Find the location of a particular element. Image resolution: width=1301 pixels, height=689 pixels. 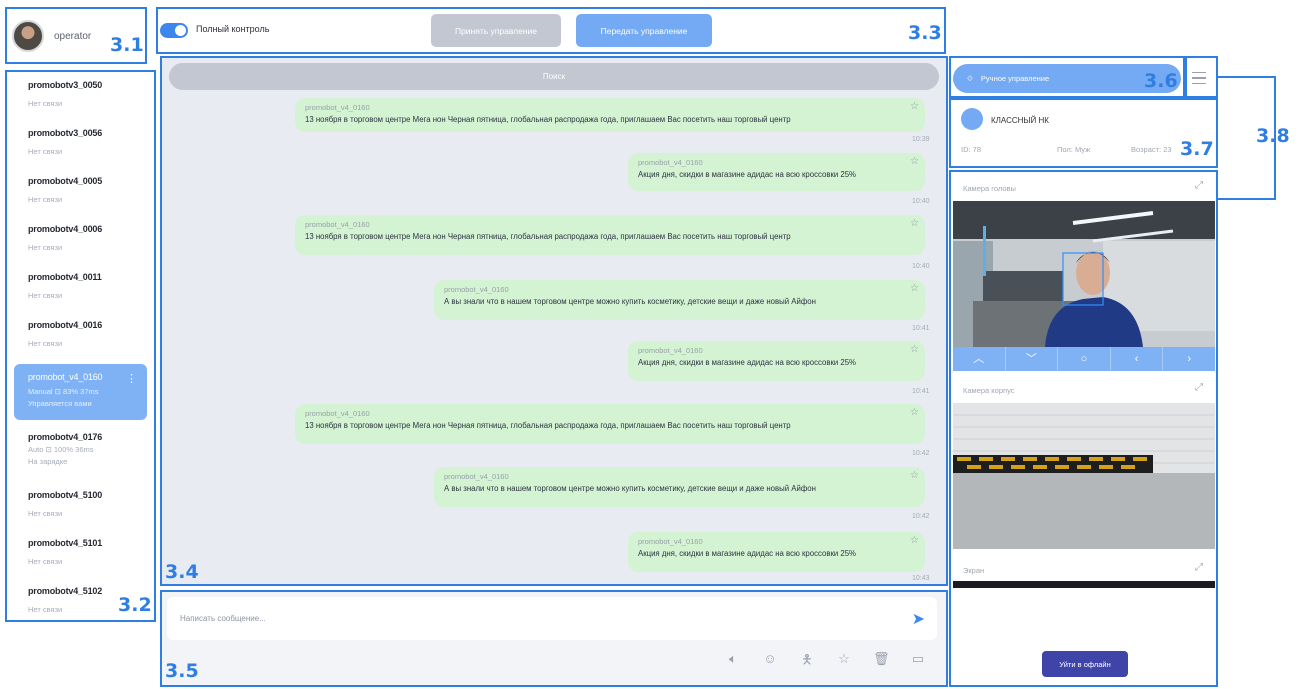

emoji-icon: ☺ is located at coordinates (770, 662).